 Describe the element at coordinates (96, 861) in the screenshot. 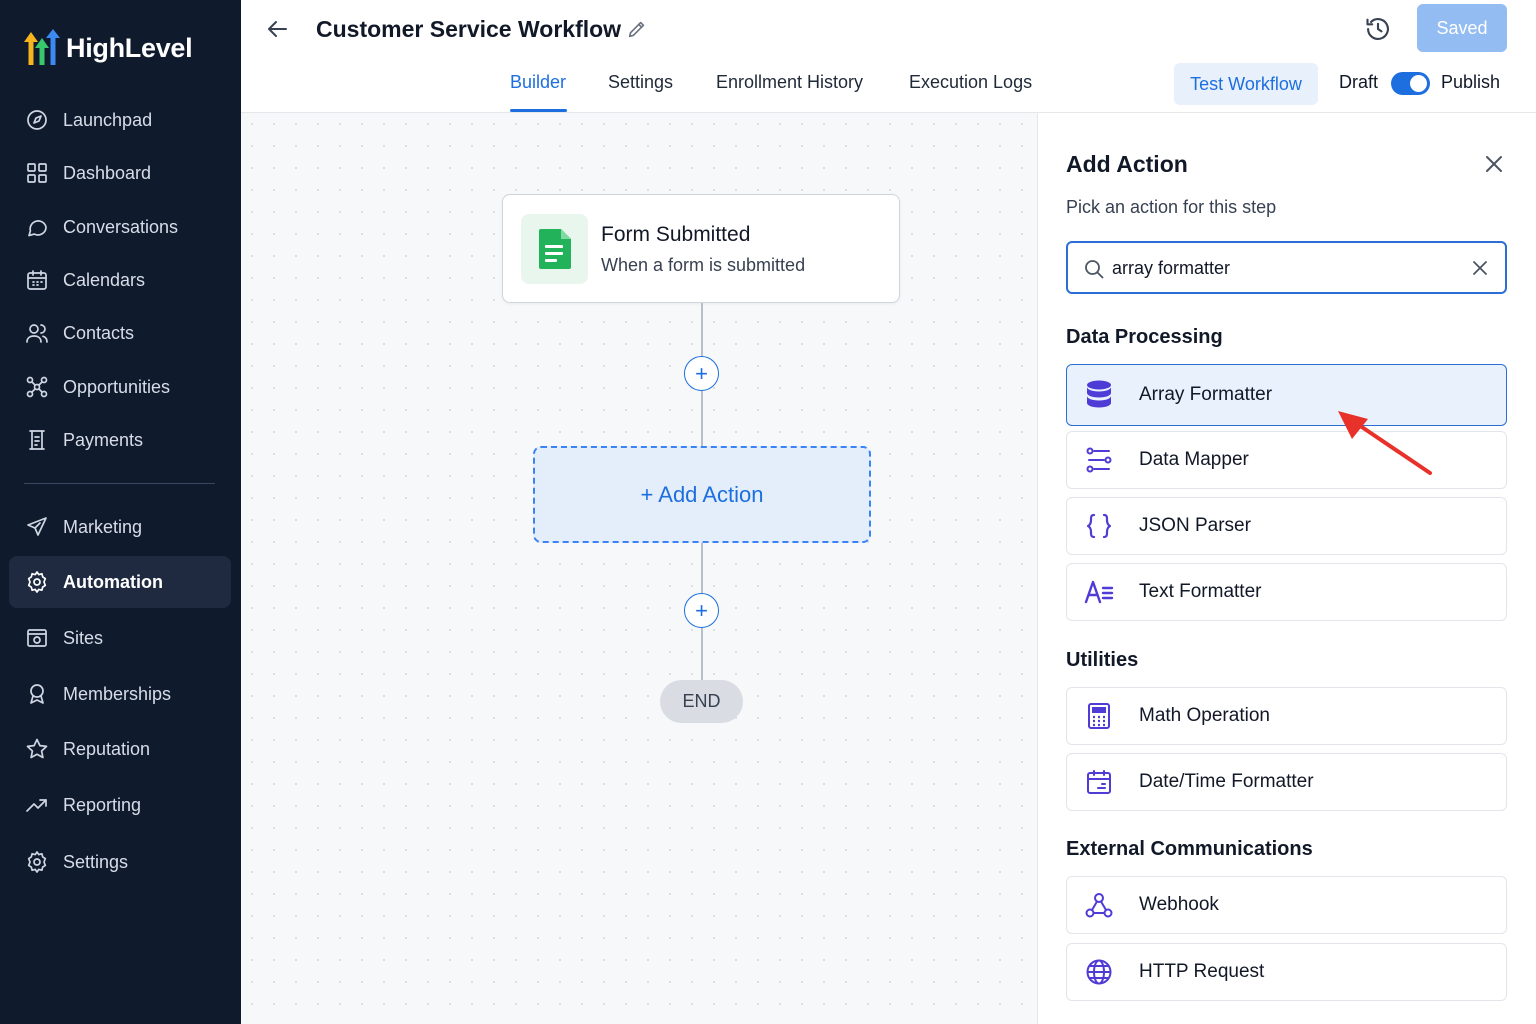

I see `sidebar-item-label: Settings` at that location.